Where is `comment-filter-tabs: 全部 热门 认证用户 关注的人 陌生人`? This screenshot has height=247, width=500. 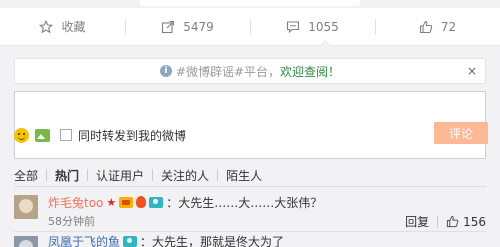
comment-filter-tabs: 全部 热门 认证用户 关注的人 陌生人 is located at coordinates (142, 175).